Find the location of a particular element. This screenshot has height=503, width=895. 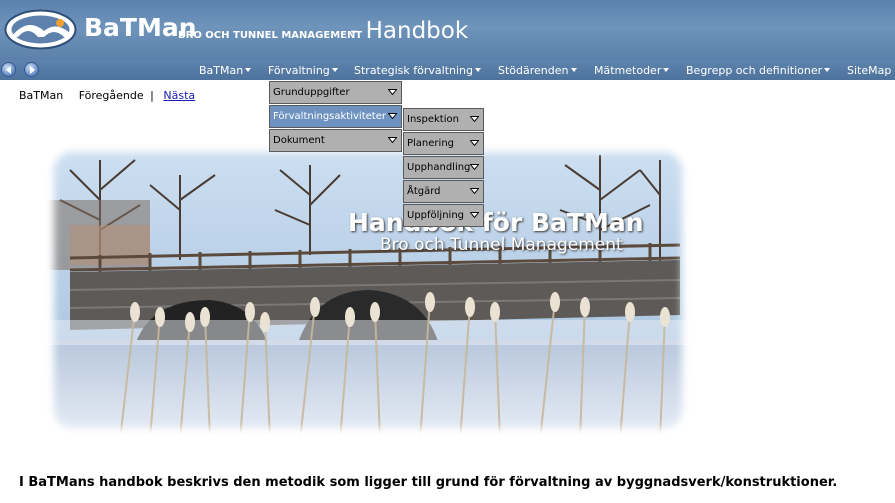

nav-item-label: Mätmetoder is located at coordinates (628, 70).